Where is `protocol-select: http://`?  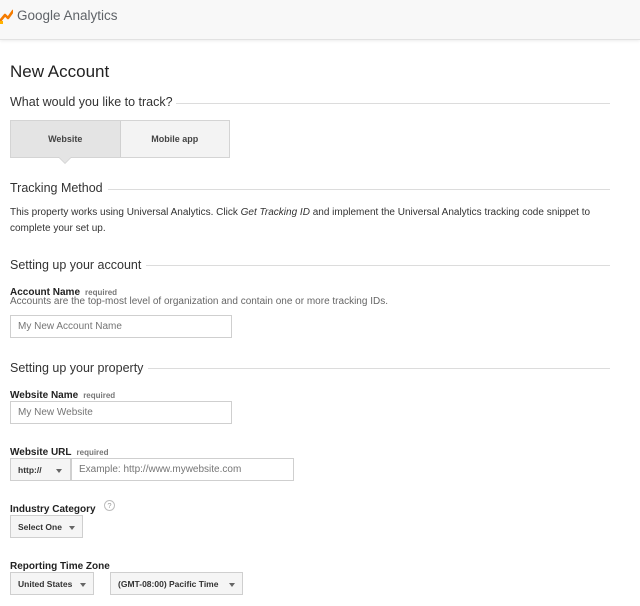
protocol-select: http:// is located at coordinates (40, 469).